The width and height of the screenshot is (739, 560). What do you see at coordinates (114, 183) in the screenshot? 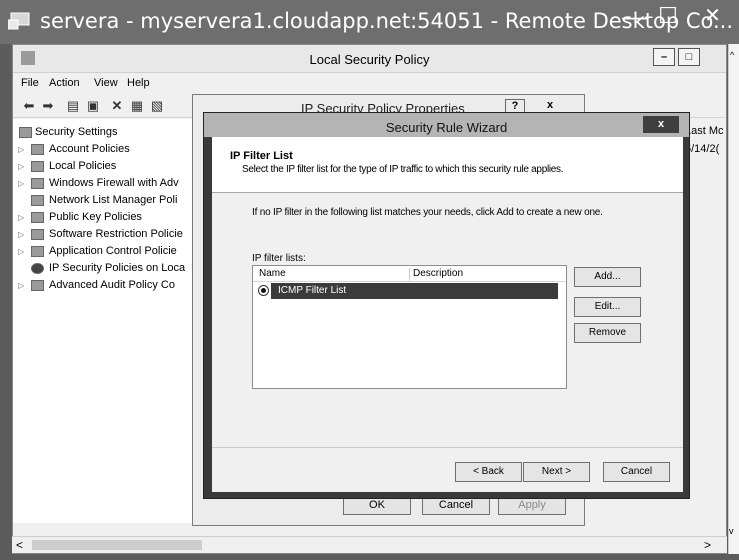
I see `tree-item-label: Windows Firewall with Adv` at bounding box center [114, 183].